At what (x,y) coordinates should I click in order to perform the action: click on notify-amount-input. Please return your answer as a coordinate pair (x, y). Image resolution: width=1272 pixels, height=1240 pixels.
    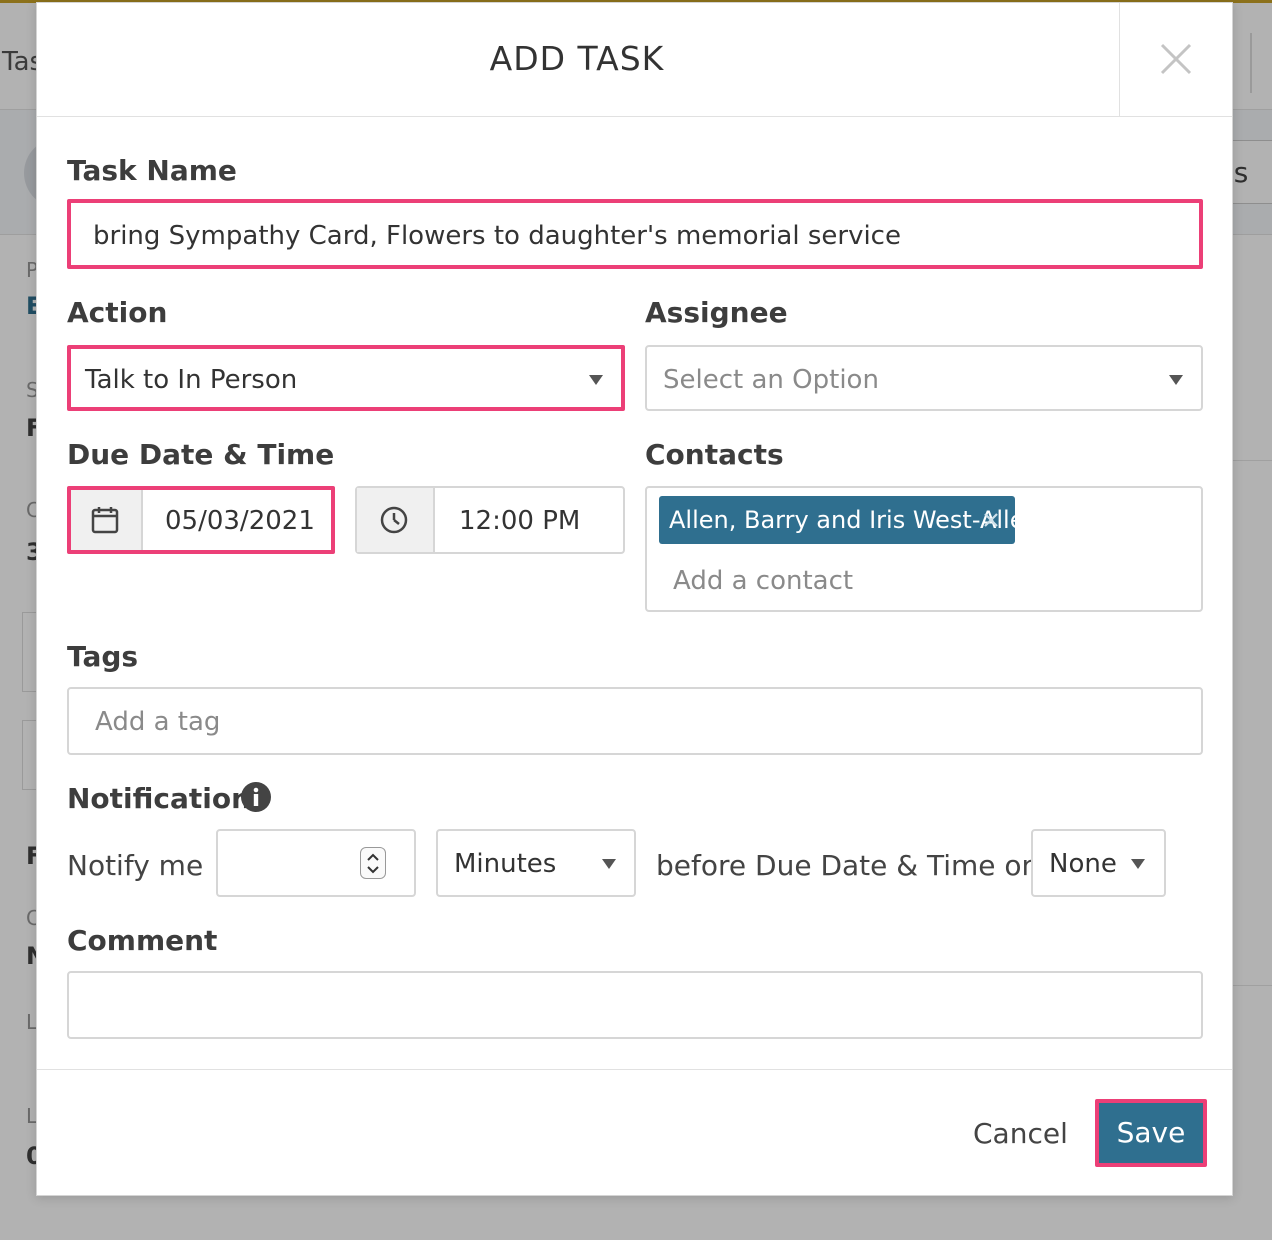
    Looking at the image, I should click on (316, 863).